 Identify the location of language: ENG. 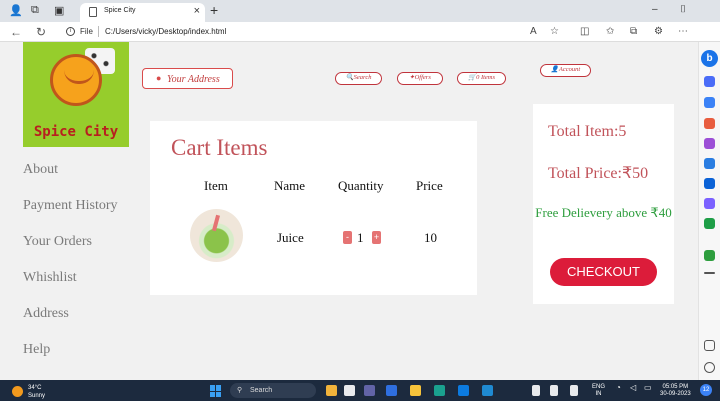
(599, 387).